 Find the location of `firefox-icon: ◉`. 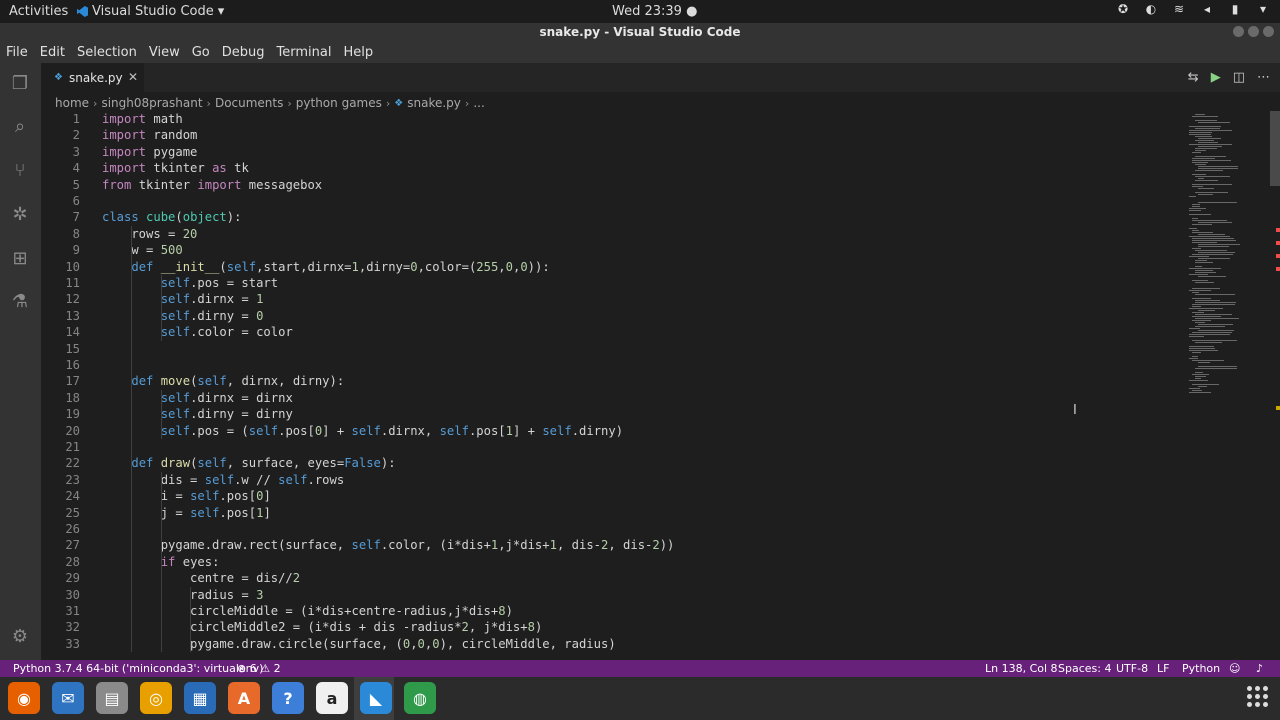

firefox-icon: ◉ is located at coordinates (24, 698).